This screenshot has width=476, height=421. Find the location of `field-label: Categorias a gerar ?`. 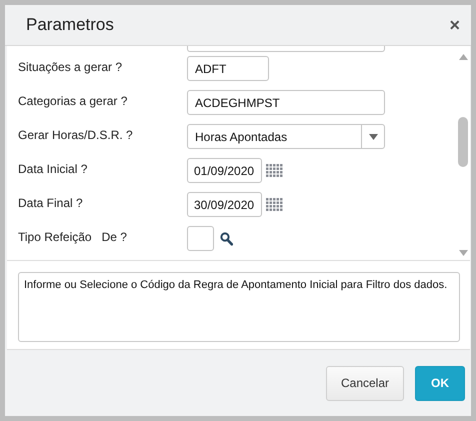

field-label: Categorias a gerar ? is located at coordinates (73, 101).